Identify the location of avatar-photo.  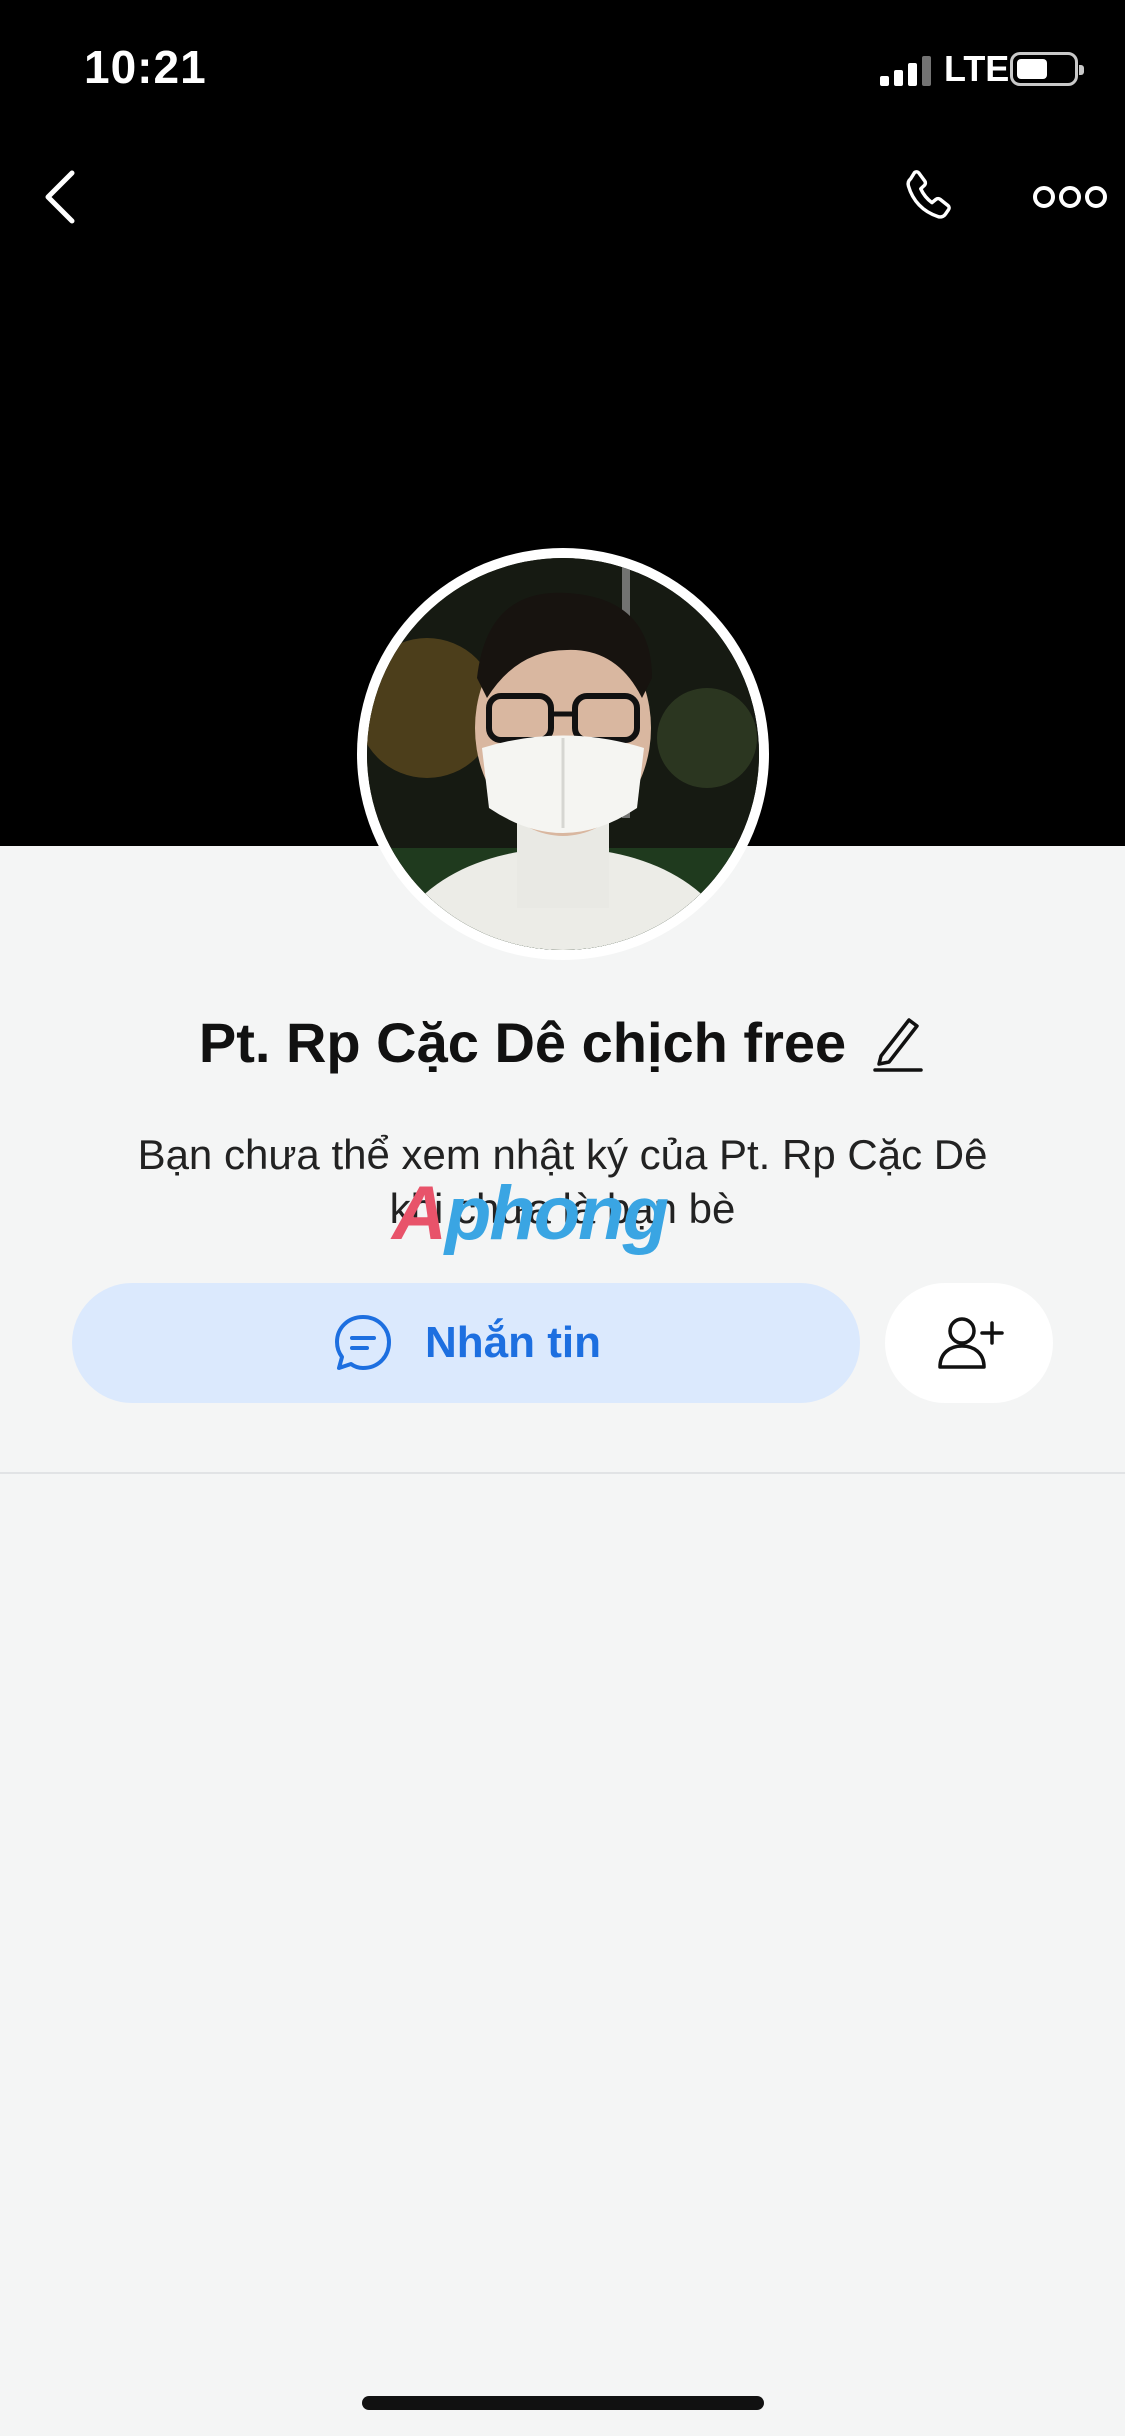
(563, 754).